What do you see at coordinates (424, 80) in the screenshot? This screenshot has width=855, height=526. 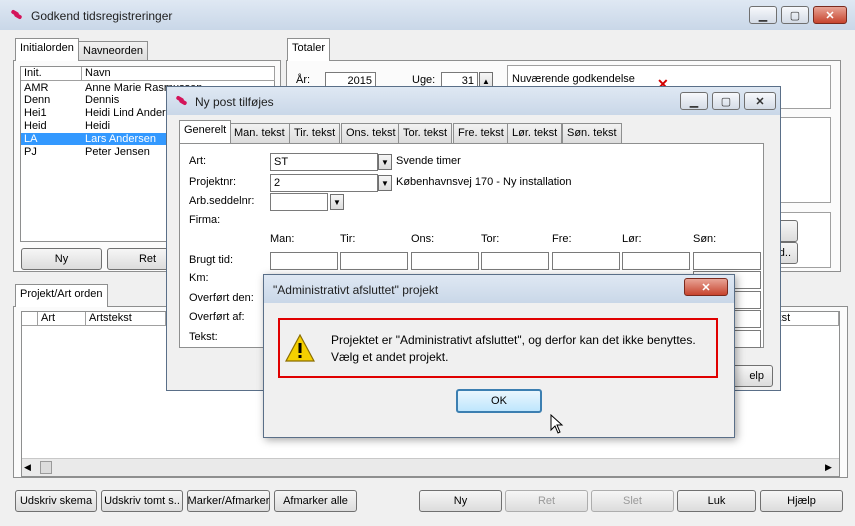 I see `uge-label: Uge:` at bounding box center [424, 80].